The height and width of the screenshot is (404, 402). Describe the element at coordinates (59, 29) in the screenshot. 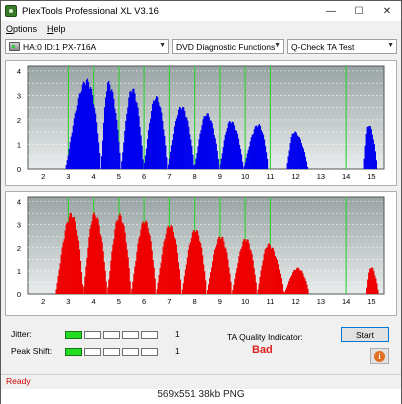

I see `menu-help-label: elp` at that location.